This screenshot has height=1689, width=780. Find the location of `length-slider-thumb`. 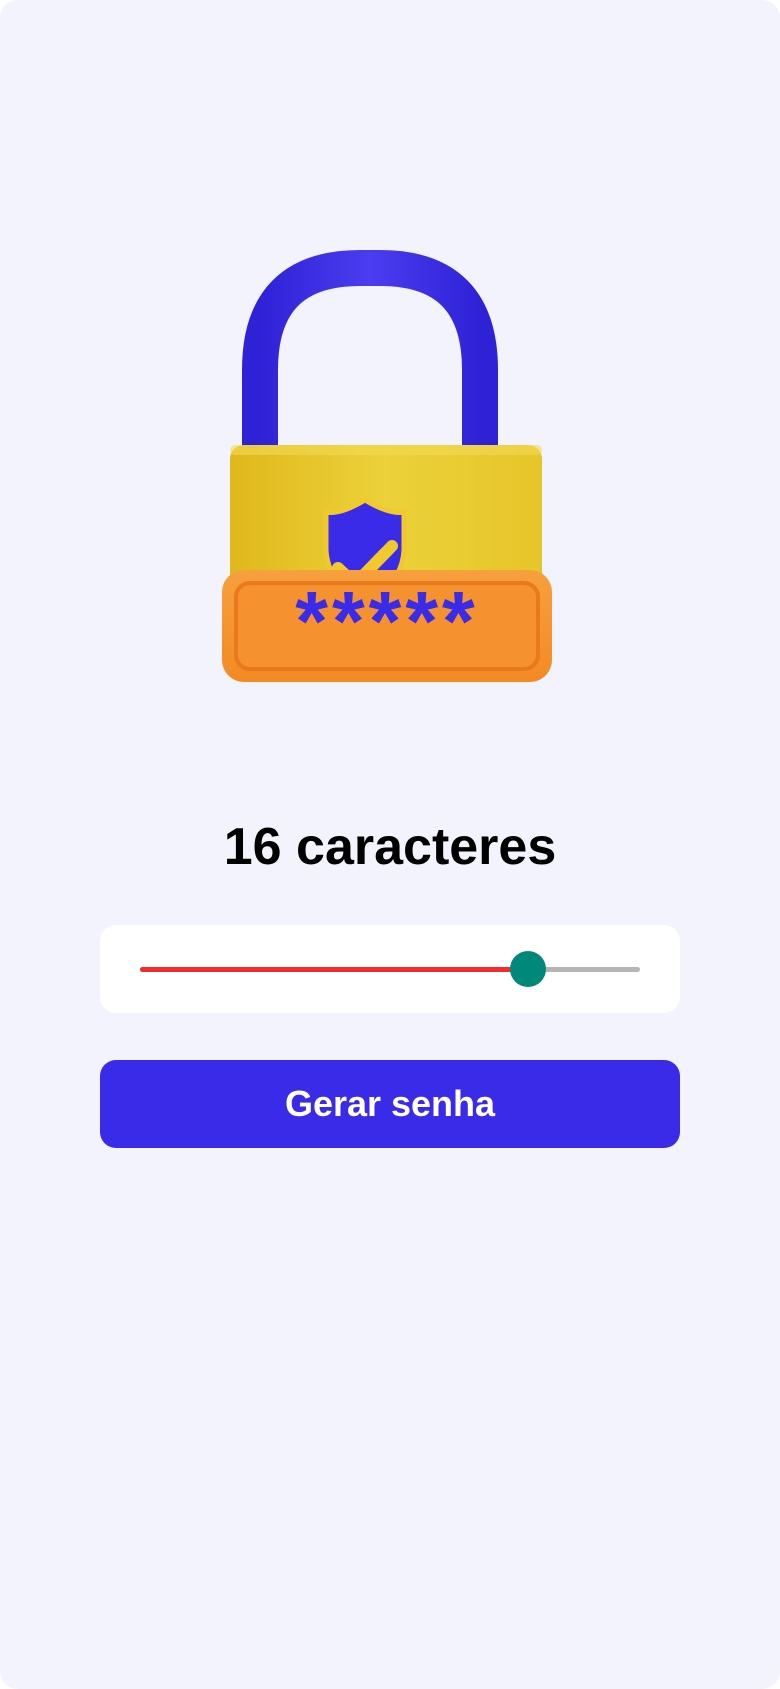

length-slider-thumb is located at coordinates (527, 969).